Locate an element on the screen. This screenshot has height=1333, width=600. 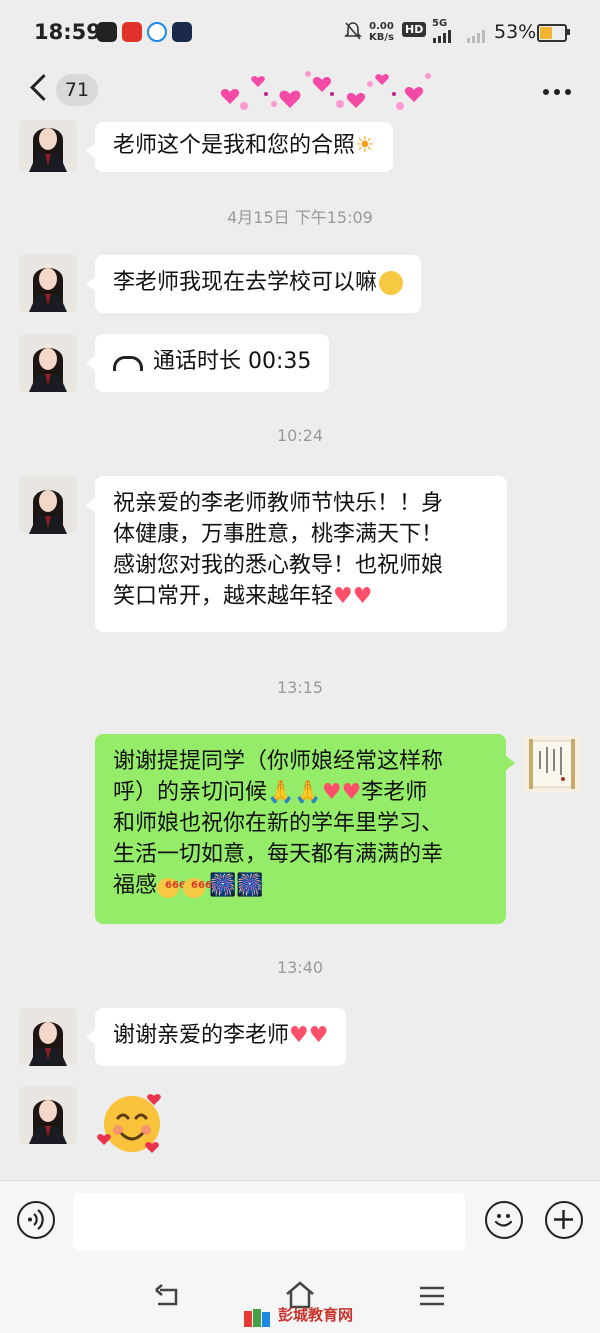
battery-icon is located at coordinates (552, 33).